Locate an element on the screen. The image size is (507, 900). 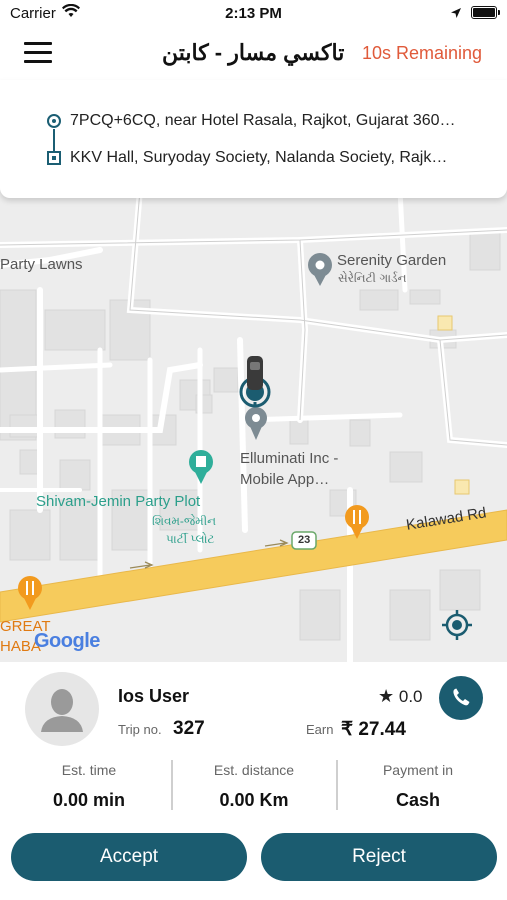
accept-button: Accept is located at coordinates (129, 857).